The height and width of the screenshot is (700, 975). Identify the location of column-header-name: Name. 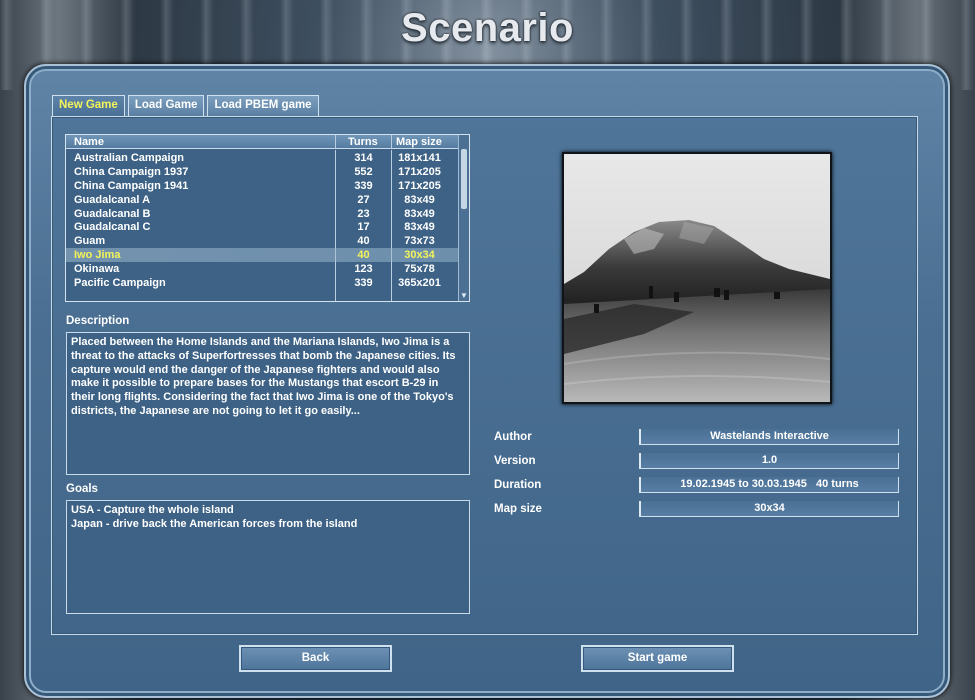
(89, 142).